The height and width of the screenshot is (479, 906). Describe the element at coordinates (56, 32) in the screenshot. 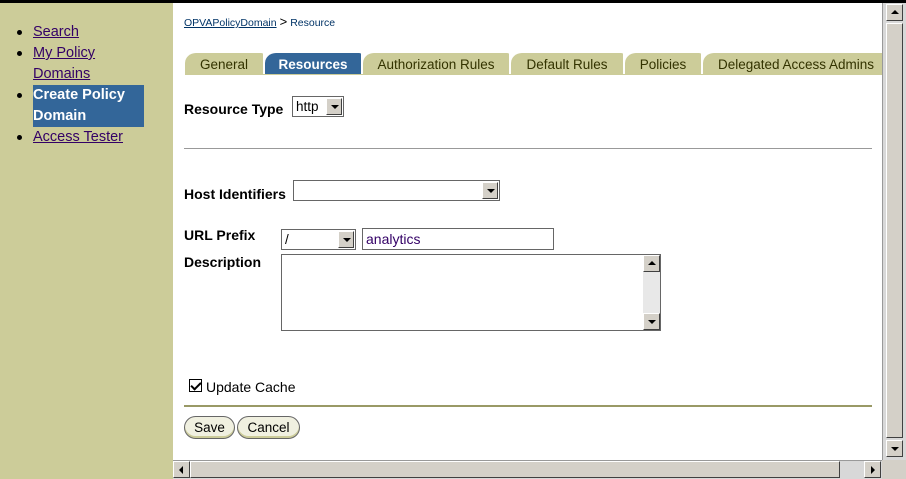

I see `sidebar-link-search: Search` at that location.